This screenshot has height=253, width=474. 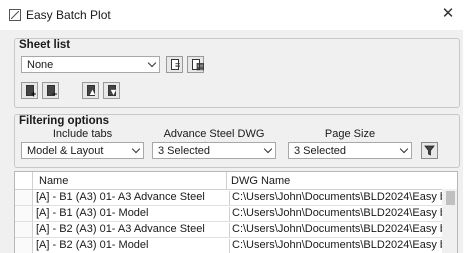 I want to click on filter-icon, so click(x=429, y=150).